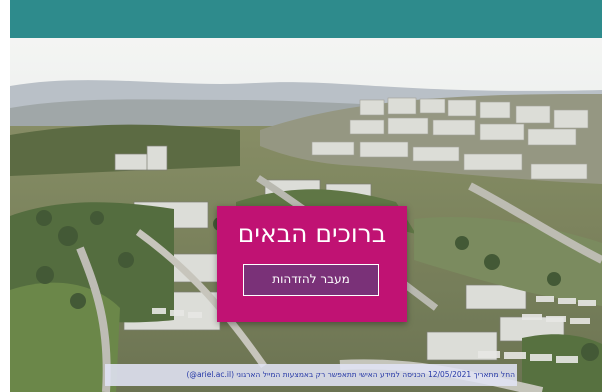 This screenshot has height=392, width=602. I want to click on welcome-login-card: ברוכים הבאים מעבר להזדהות, so click(312, 264).